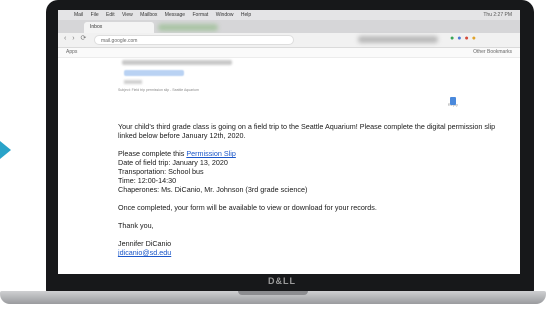  What do you see at coordinates (398, 39) in the screenshot?
I see `blurred-toolbar-area` at bounding box center [398, 39].